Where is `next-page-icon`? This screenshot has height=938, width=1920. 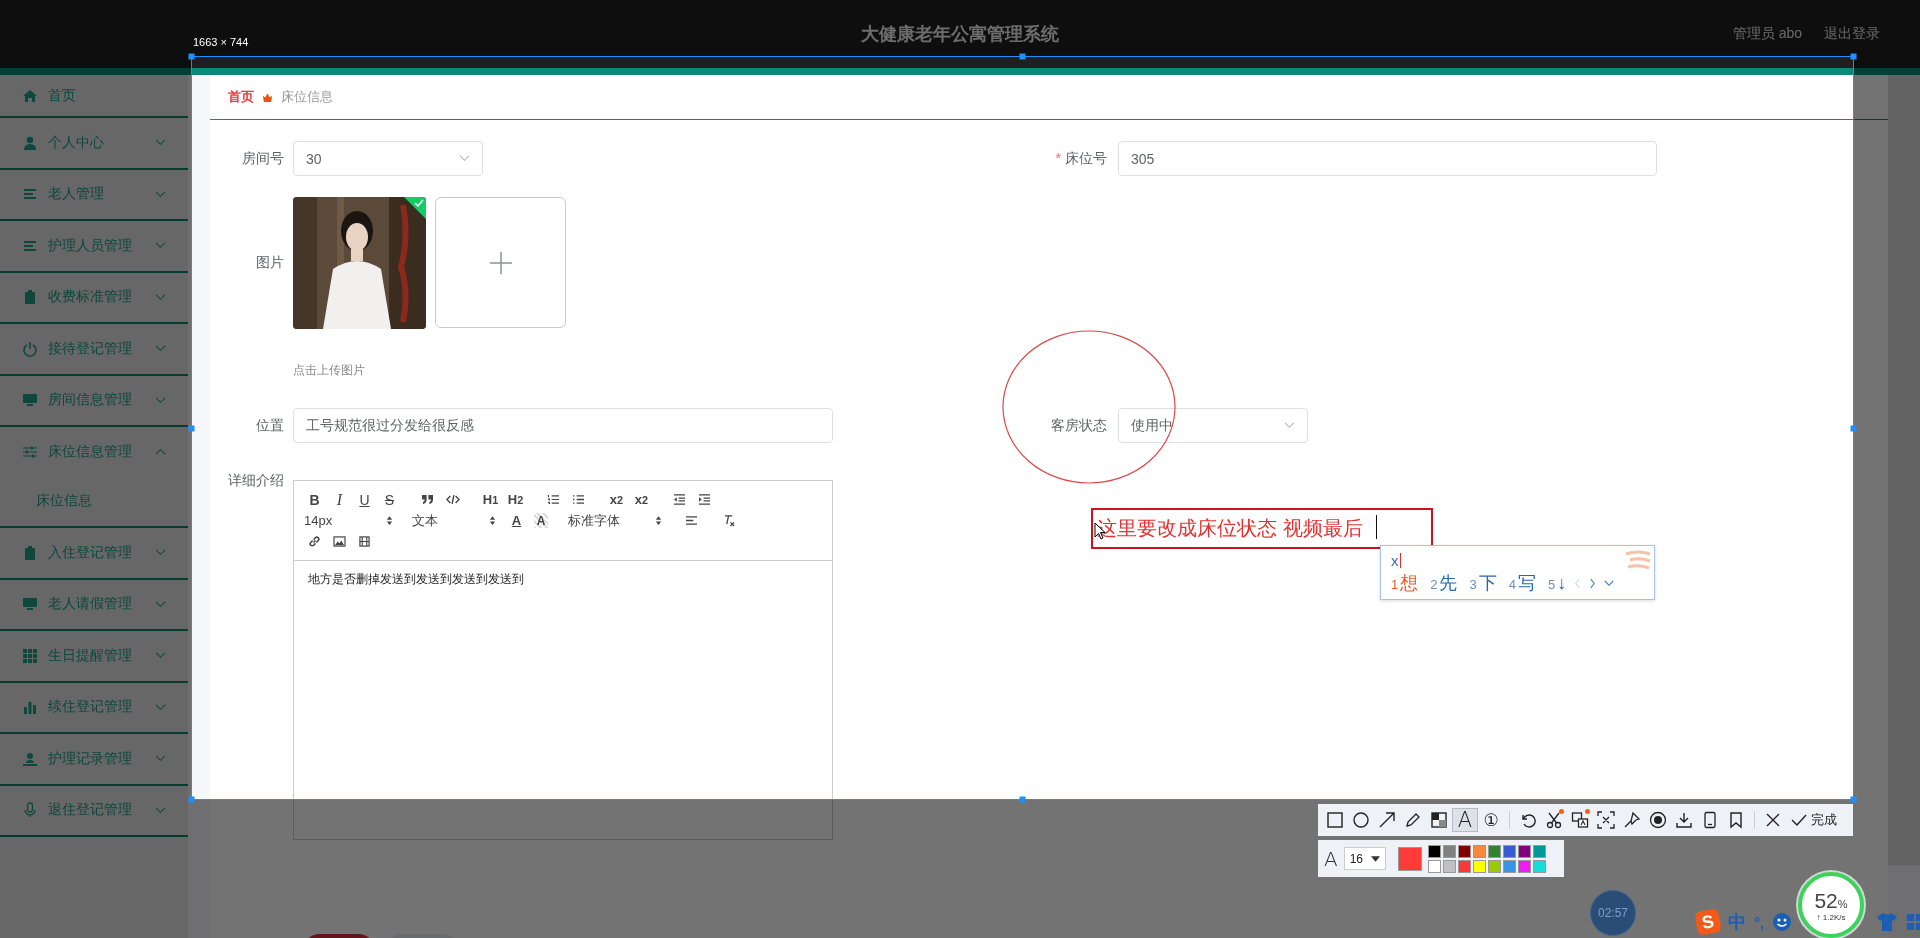 next-page-icon is located at coordinates (1593, 583).